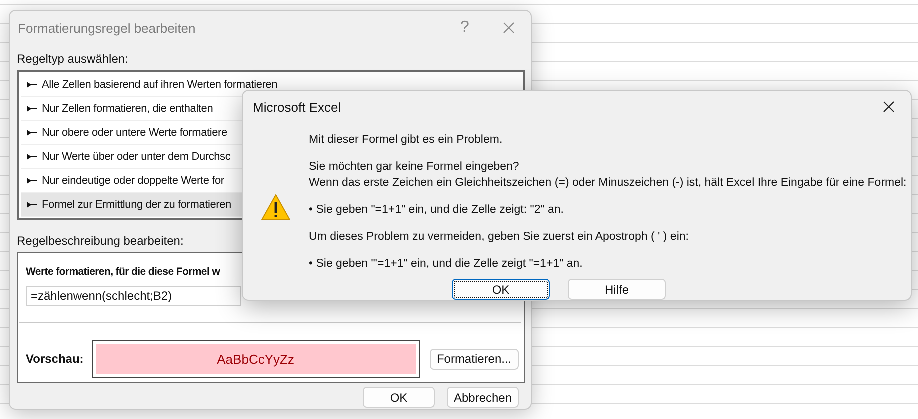  What do you see at coordinates (136, 156) in the screenshot?
I see `item-label: Nur Werte über oder unter dem Durchsc` at bounding box center [136, 156].